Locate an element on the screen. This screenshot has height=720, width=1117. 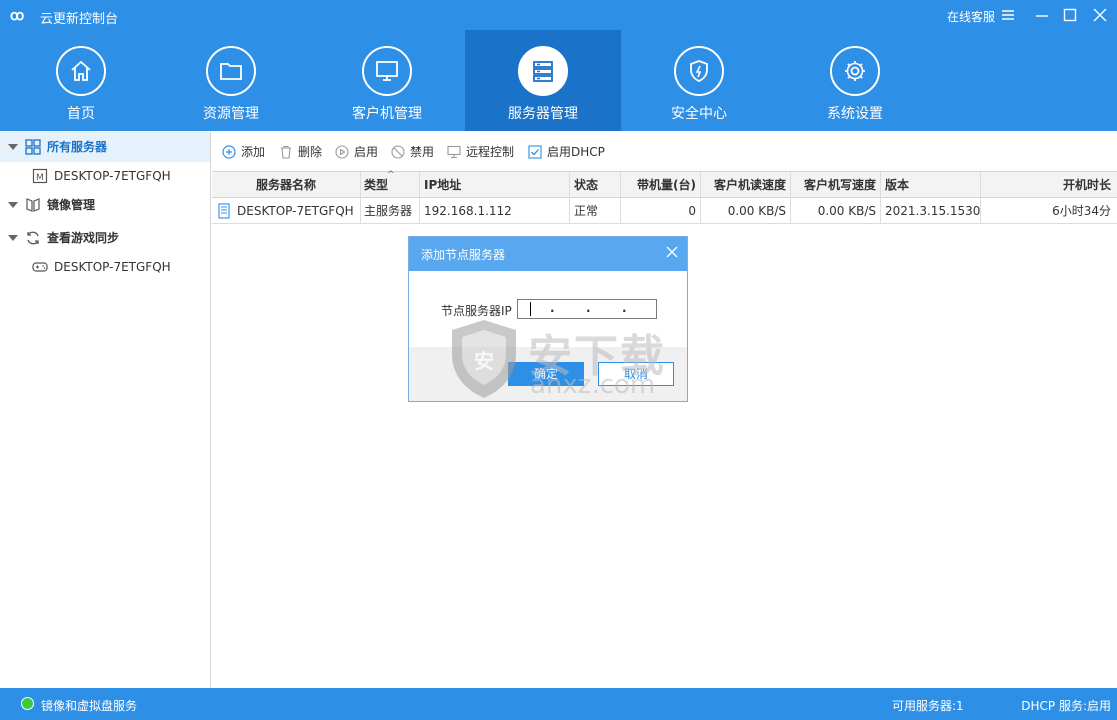
dialog-footer: 确定 取消 is located at coordinates (548, 374).